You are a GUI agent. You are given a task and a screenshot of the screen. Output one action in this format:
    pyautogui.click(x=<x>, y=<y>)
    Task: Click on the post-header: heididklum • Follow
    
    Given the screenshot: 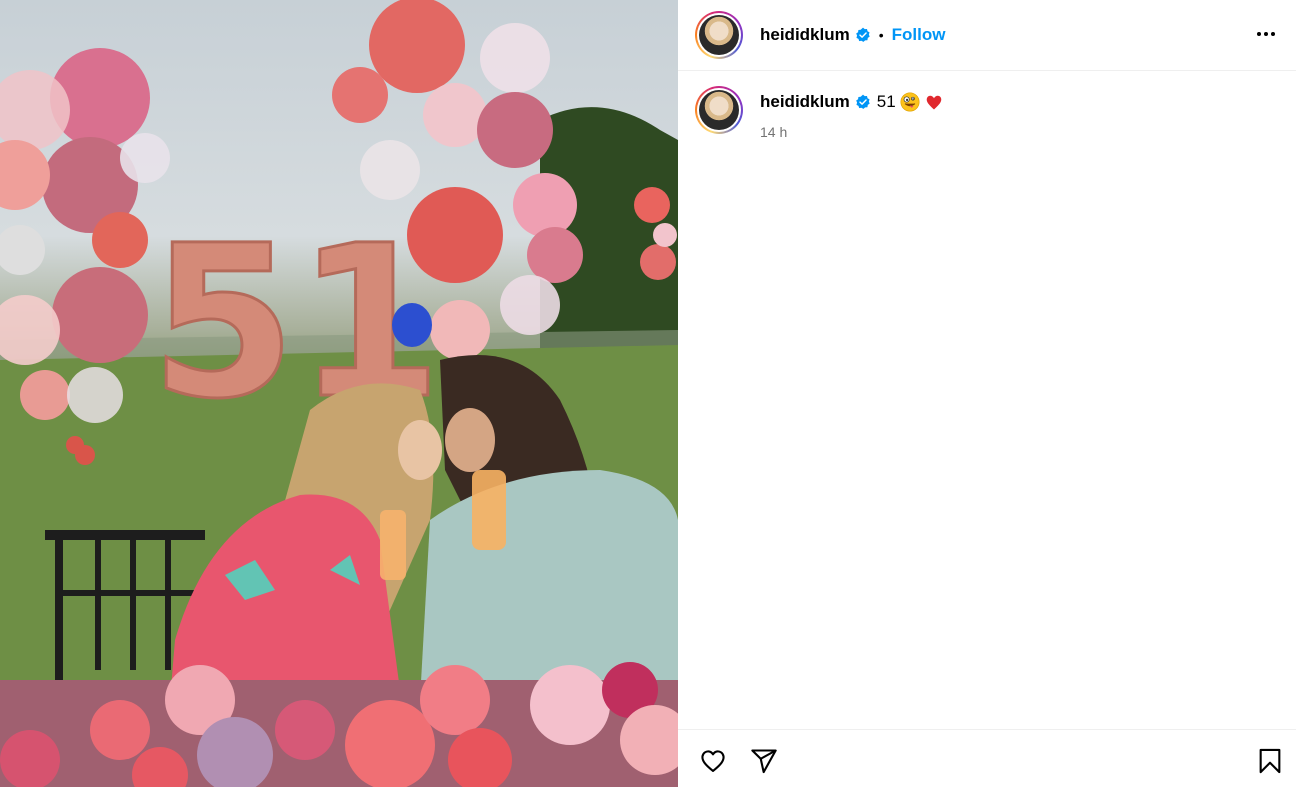 What is the action you would take?
    pyautogui.click(x=987, y=35)
    